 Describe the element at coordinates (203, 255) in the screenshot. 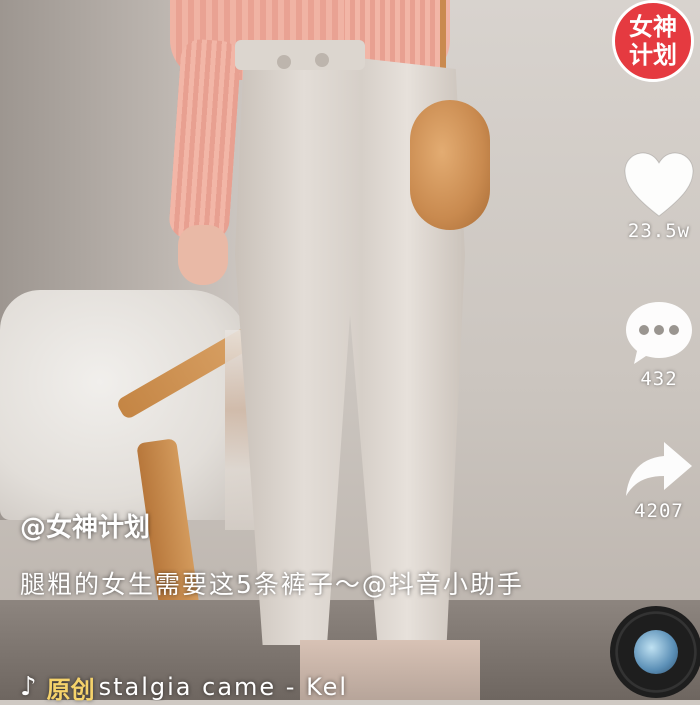

I see `left-hand` at that location.